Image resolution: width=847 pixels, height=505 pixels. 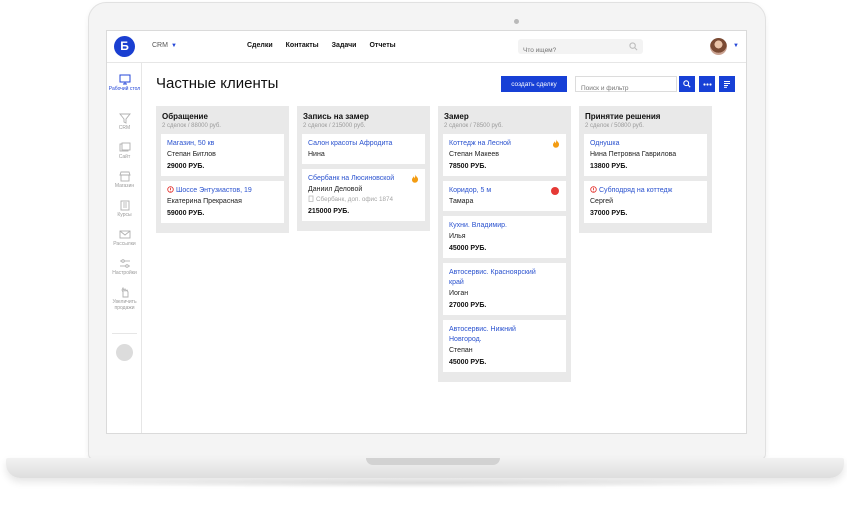 I want to click on search-filter-input, so click(x=626, y=88).